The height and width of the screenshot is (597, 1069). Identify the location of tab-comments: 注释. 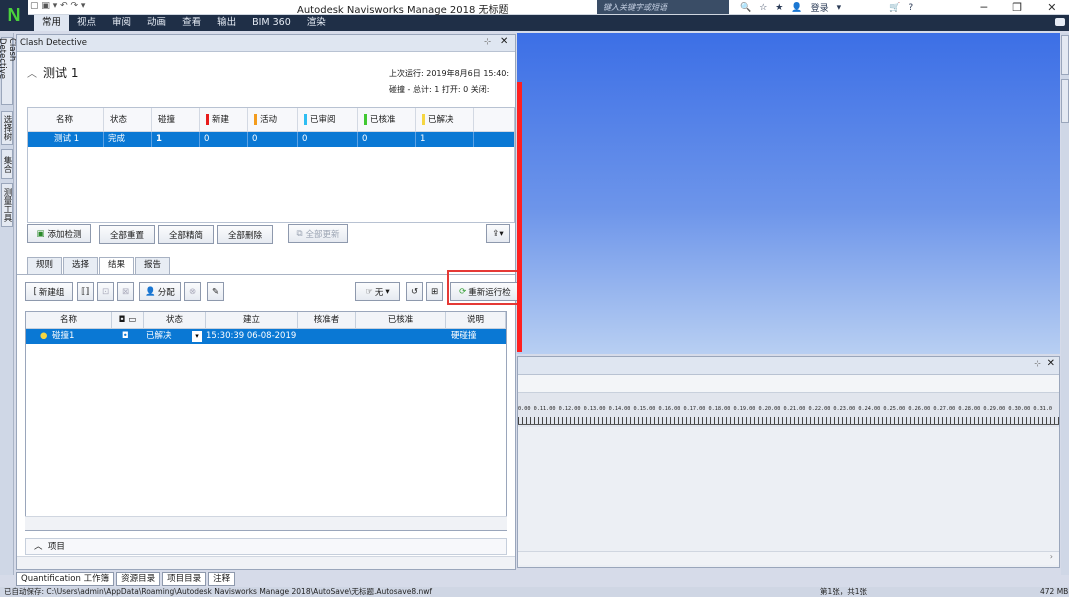
(222, 579).